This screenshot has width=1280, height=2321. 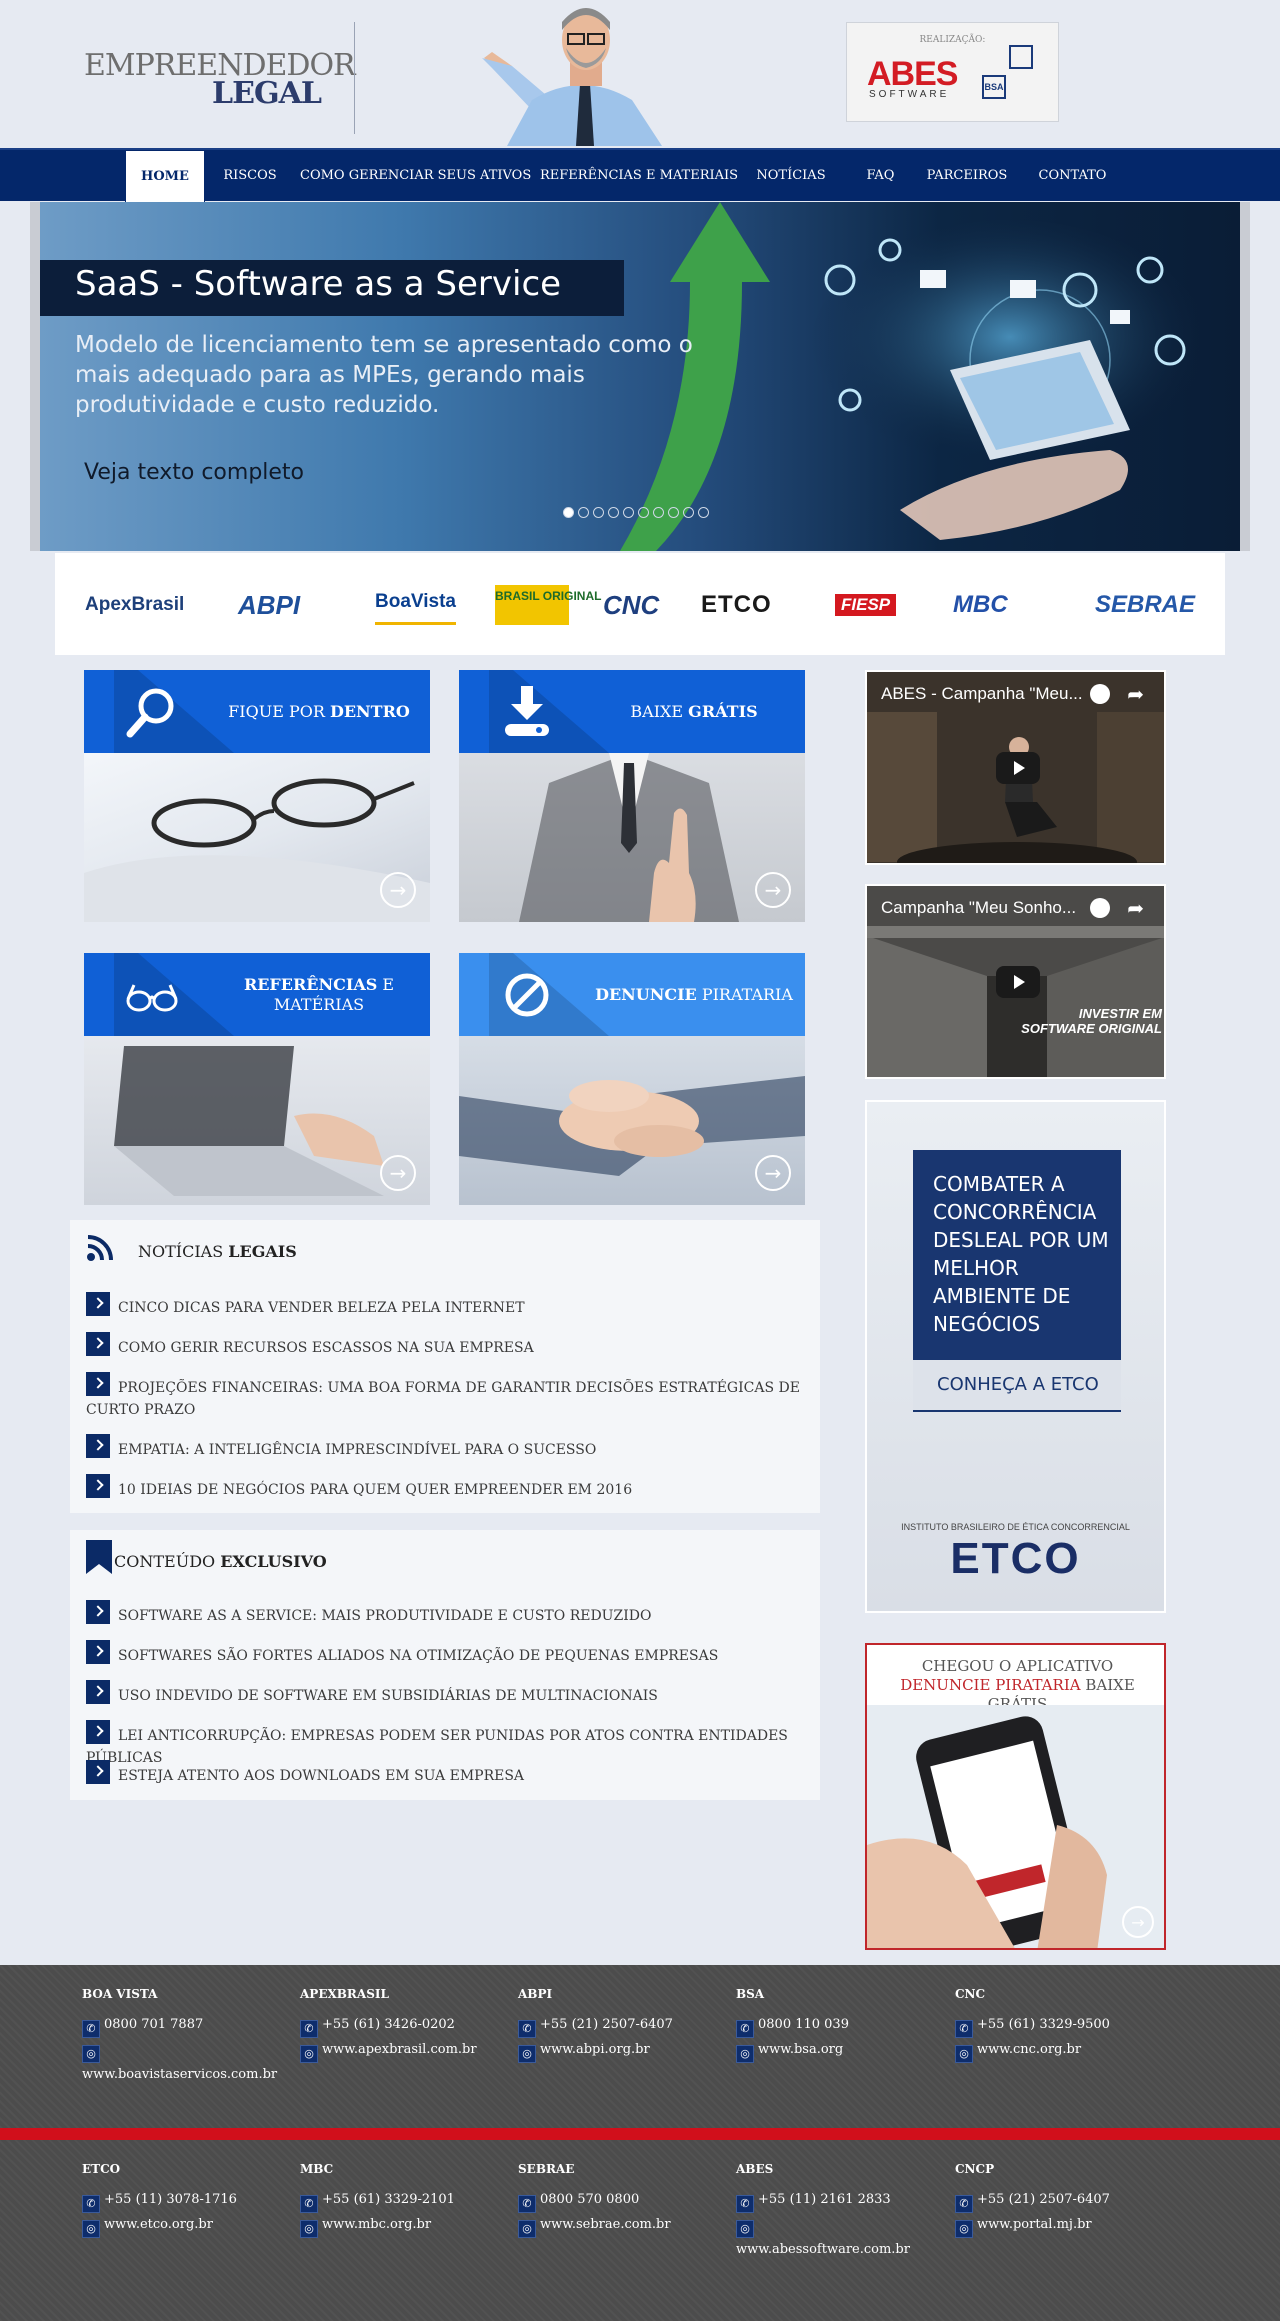 I want to click on footer-website: ◎ www.etco.org.br, so click(x=187, y=2225).